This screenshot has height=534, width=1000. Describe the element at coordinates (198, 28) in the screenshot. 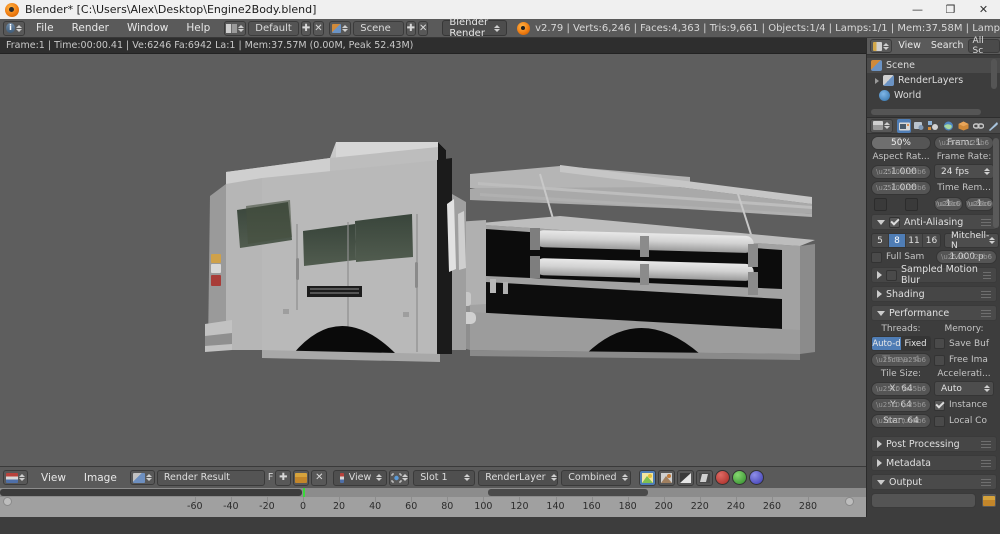

I see `menu-help: Help` at that location.